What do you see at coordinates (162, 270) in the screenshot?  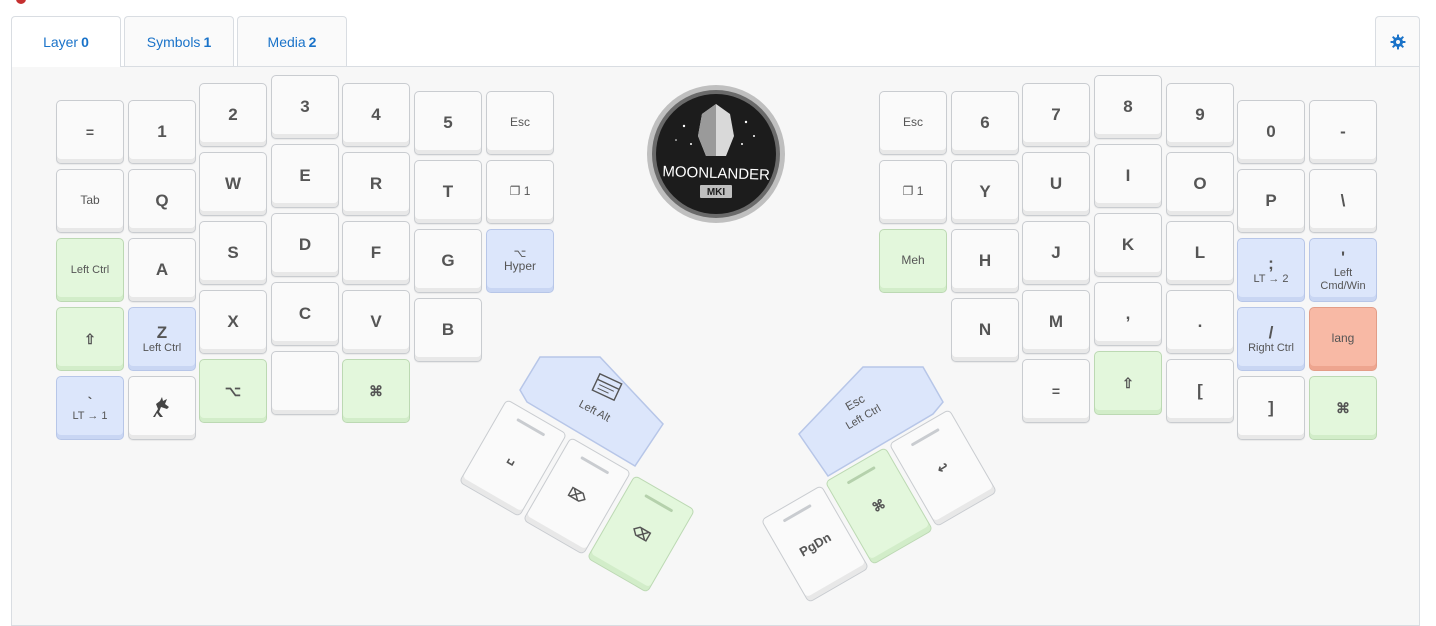 I see `key-a: A` at bounding box center [162, 270].